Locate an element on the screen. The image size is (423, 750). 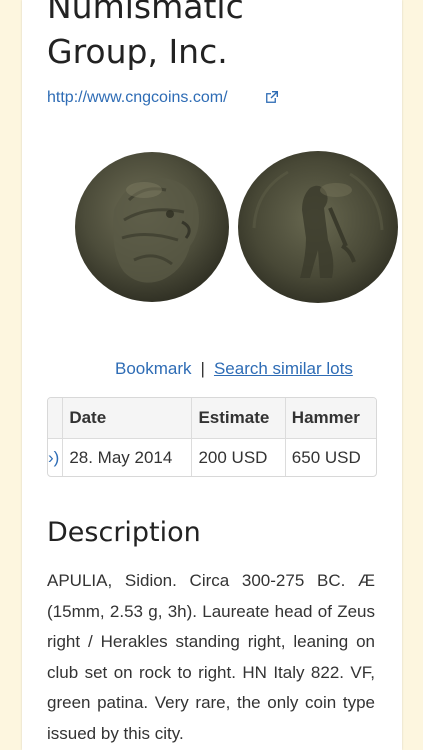
column-header-nav is located at coordinates (56, 418).